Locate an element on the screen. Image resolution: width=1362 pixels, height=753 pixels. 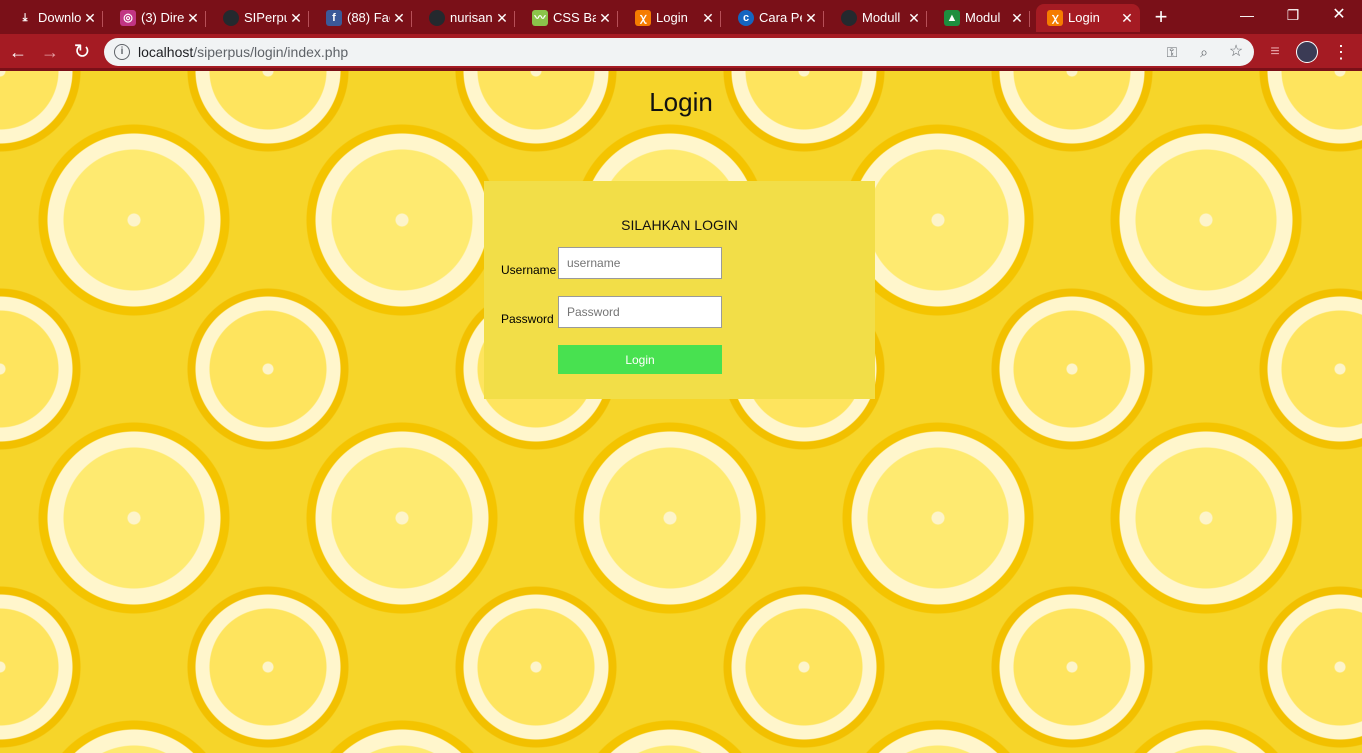
tab-title: (88) Fac is located at coordinates (368, 17).